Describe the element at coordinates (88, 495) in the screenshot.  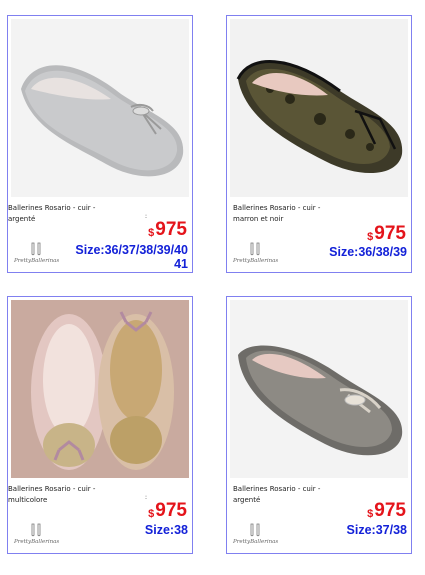
I see `product-title: Ballerines Rosario - cuir - multicolore` at that location.